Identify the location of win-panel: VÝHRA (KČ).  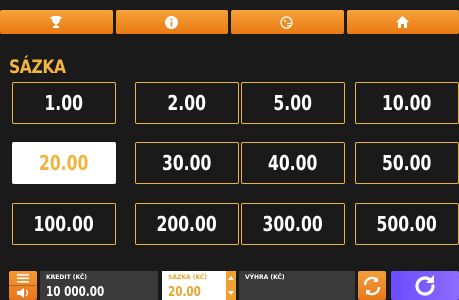
(297, 285).